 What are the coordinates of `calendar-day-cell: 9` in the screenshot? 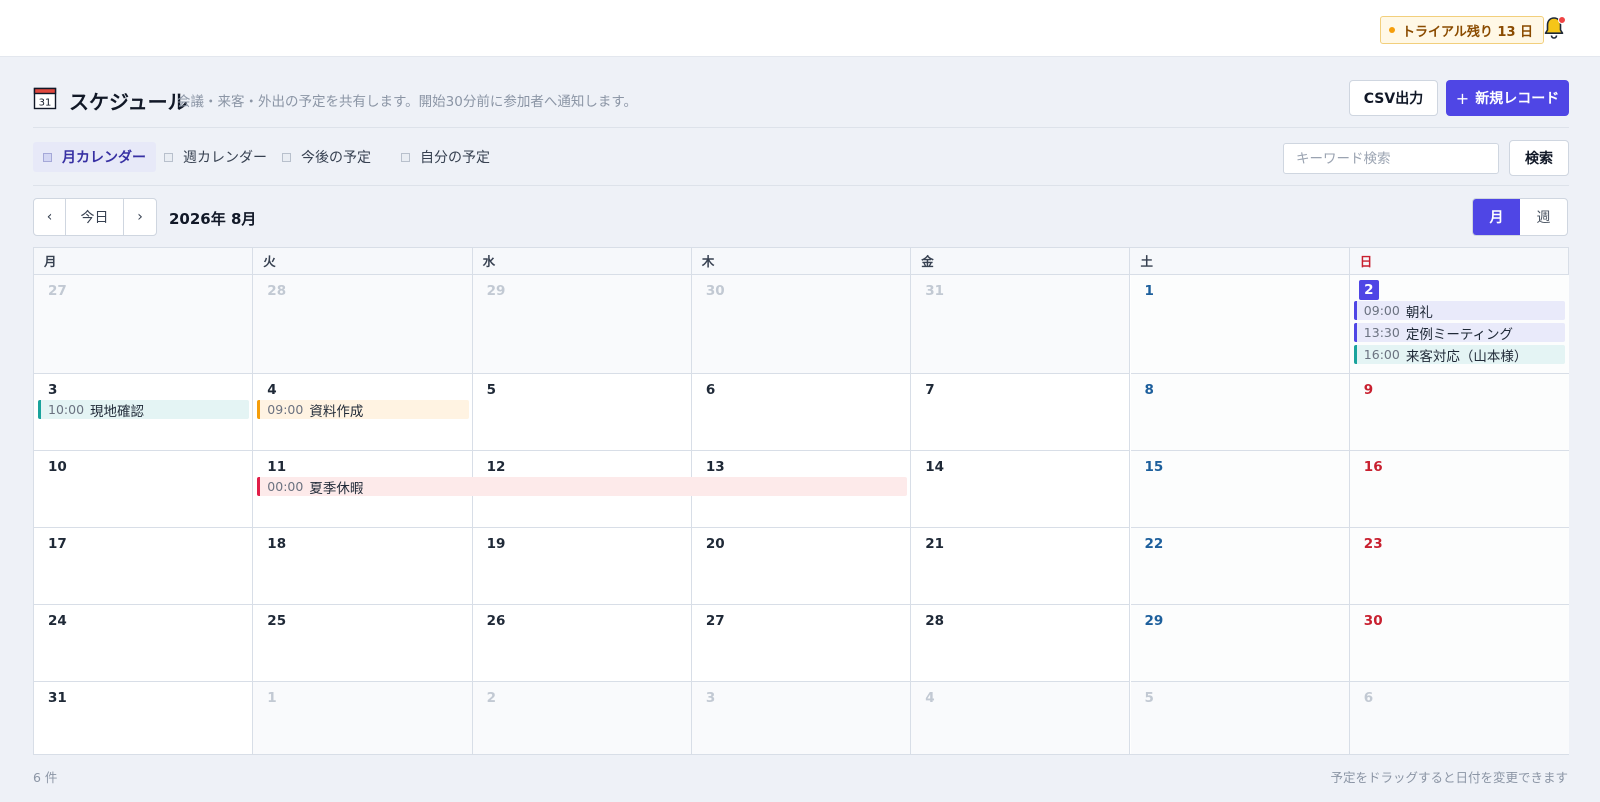 It's located at (1459, 412).